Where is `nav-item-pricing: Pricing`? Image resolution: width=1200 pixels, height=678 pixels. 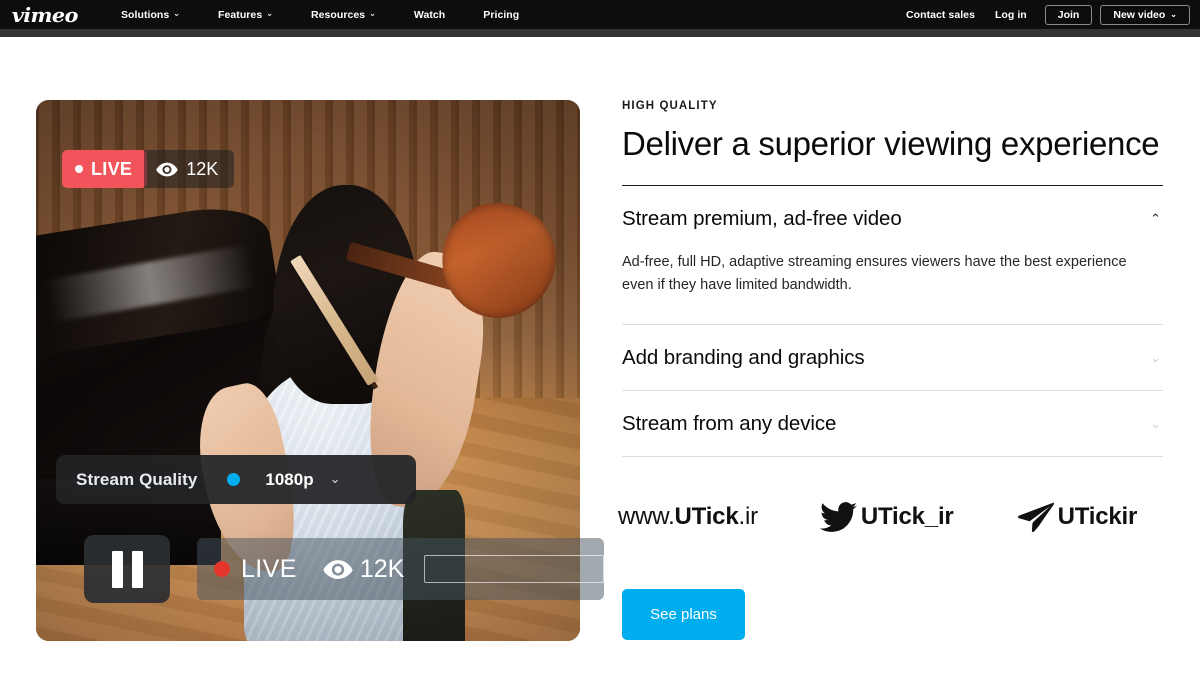 nav-item-pricing: Pricing is located at coordinates (501, 15).